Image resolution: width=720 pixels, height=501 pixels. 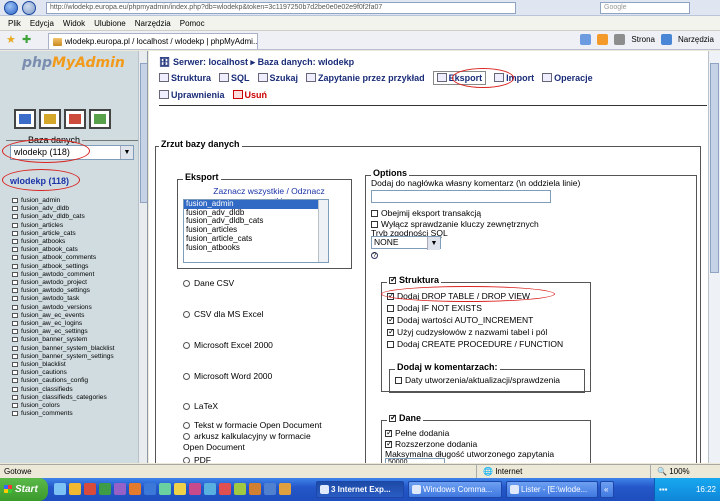 What do you see at coordinates (76, 250) in the screenshot?
I see `table-list-item: fusion_atbook_cats` at bounding box center [76, 250].